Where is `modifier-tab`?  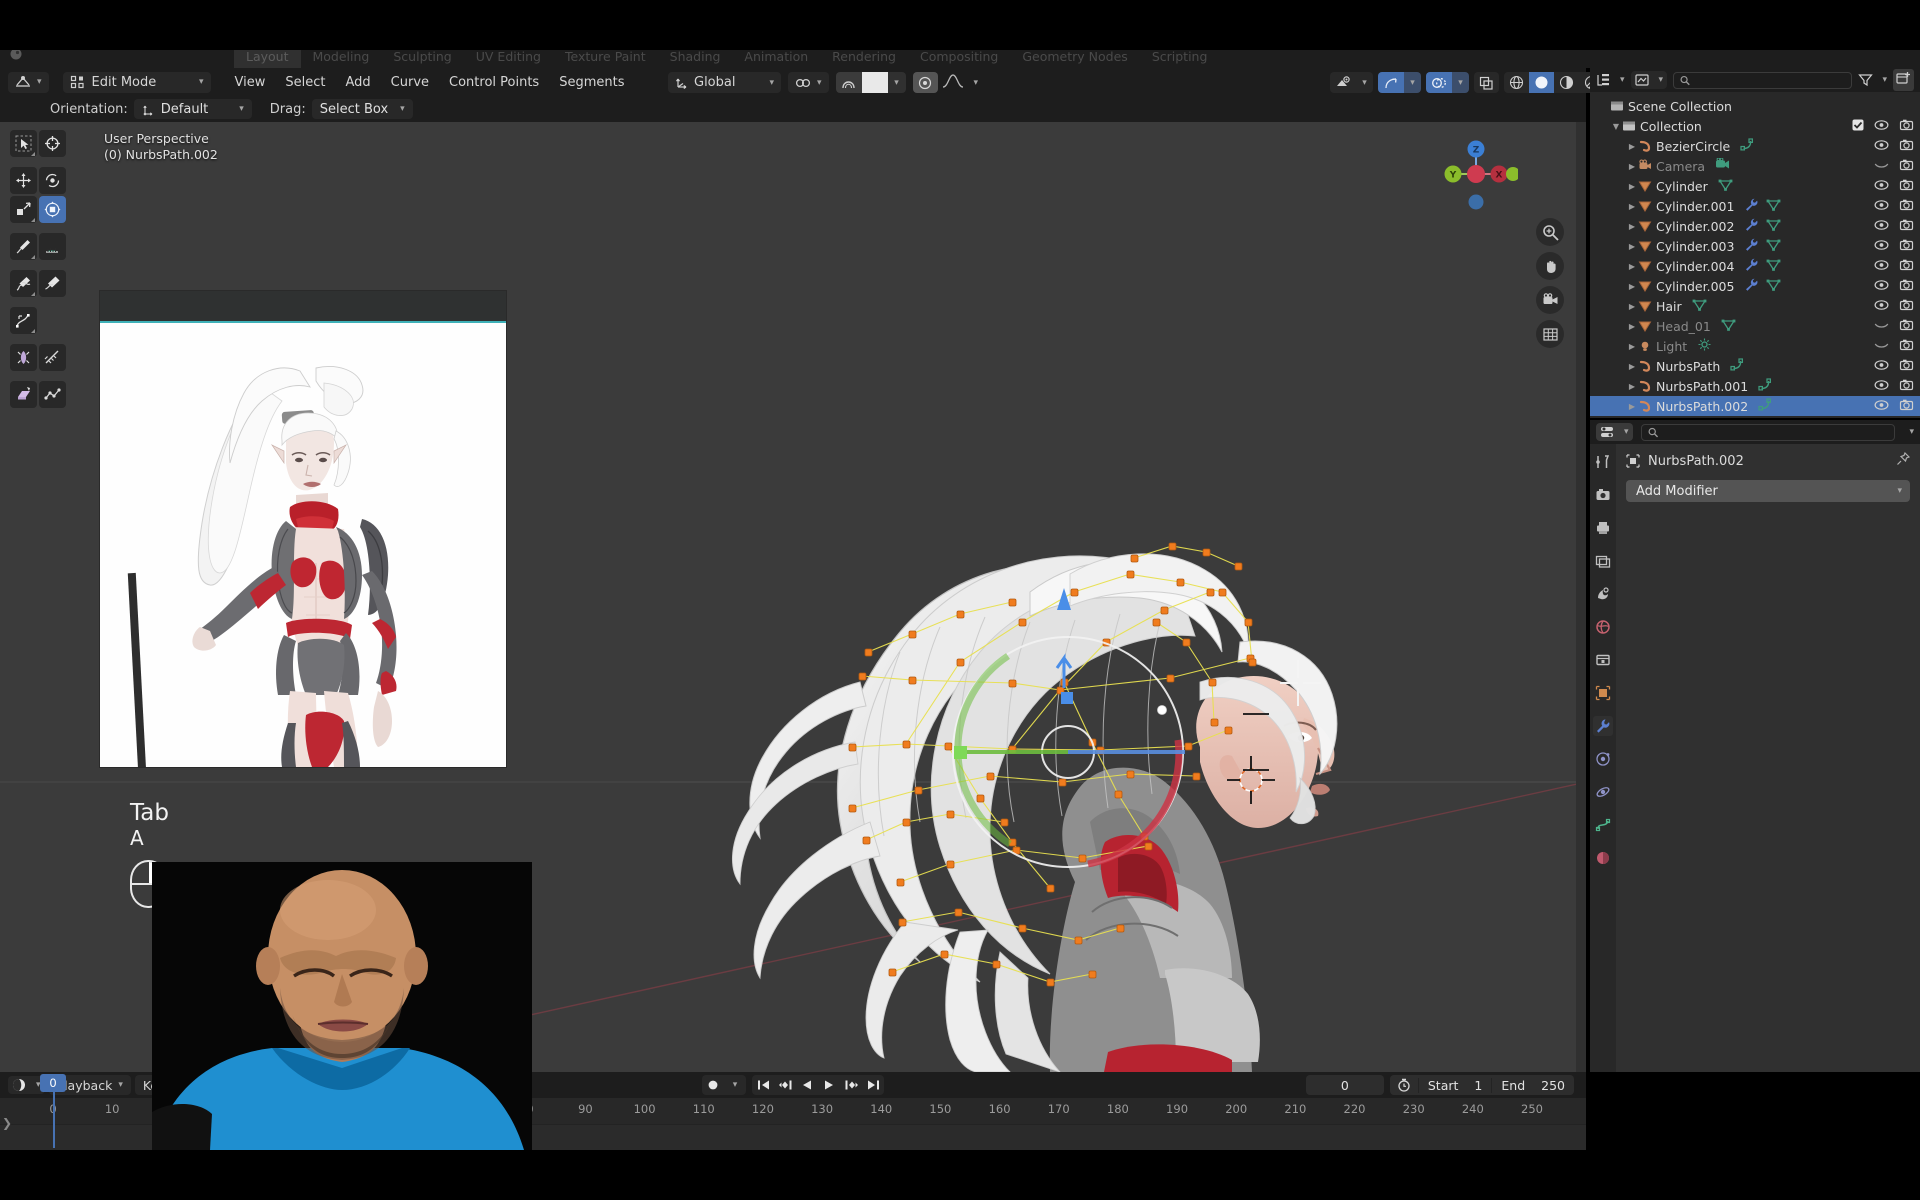 modifier-tab is located at coordinates (1603, 726).